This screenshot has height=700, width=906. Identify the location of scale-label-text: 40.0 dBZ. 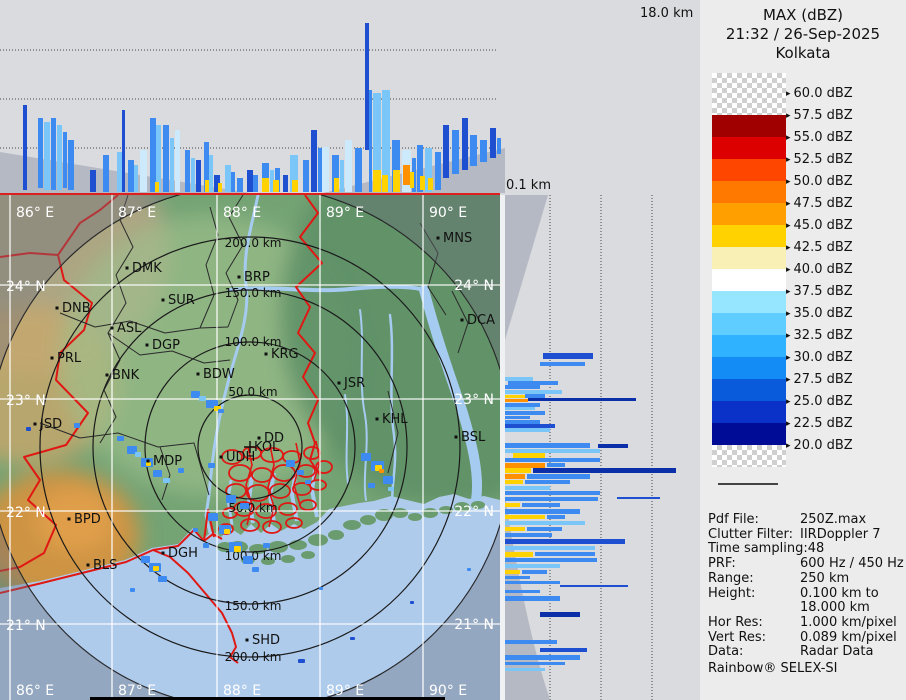
(823, 269).